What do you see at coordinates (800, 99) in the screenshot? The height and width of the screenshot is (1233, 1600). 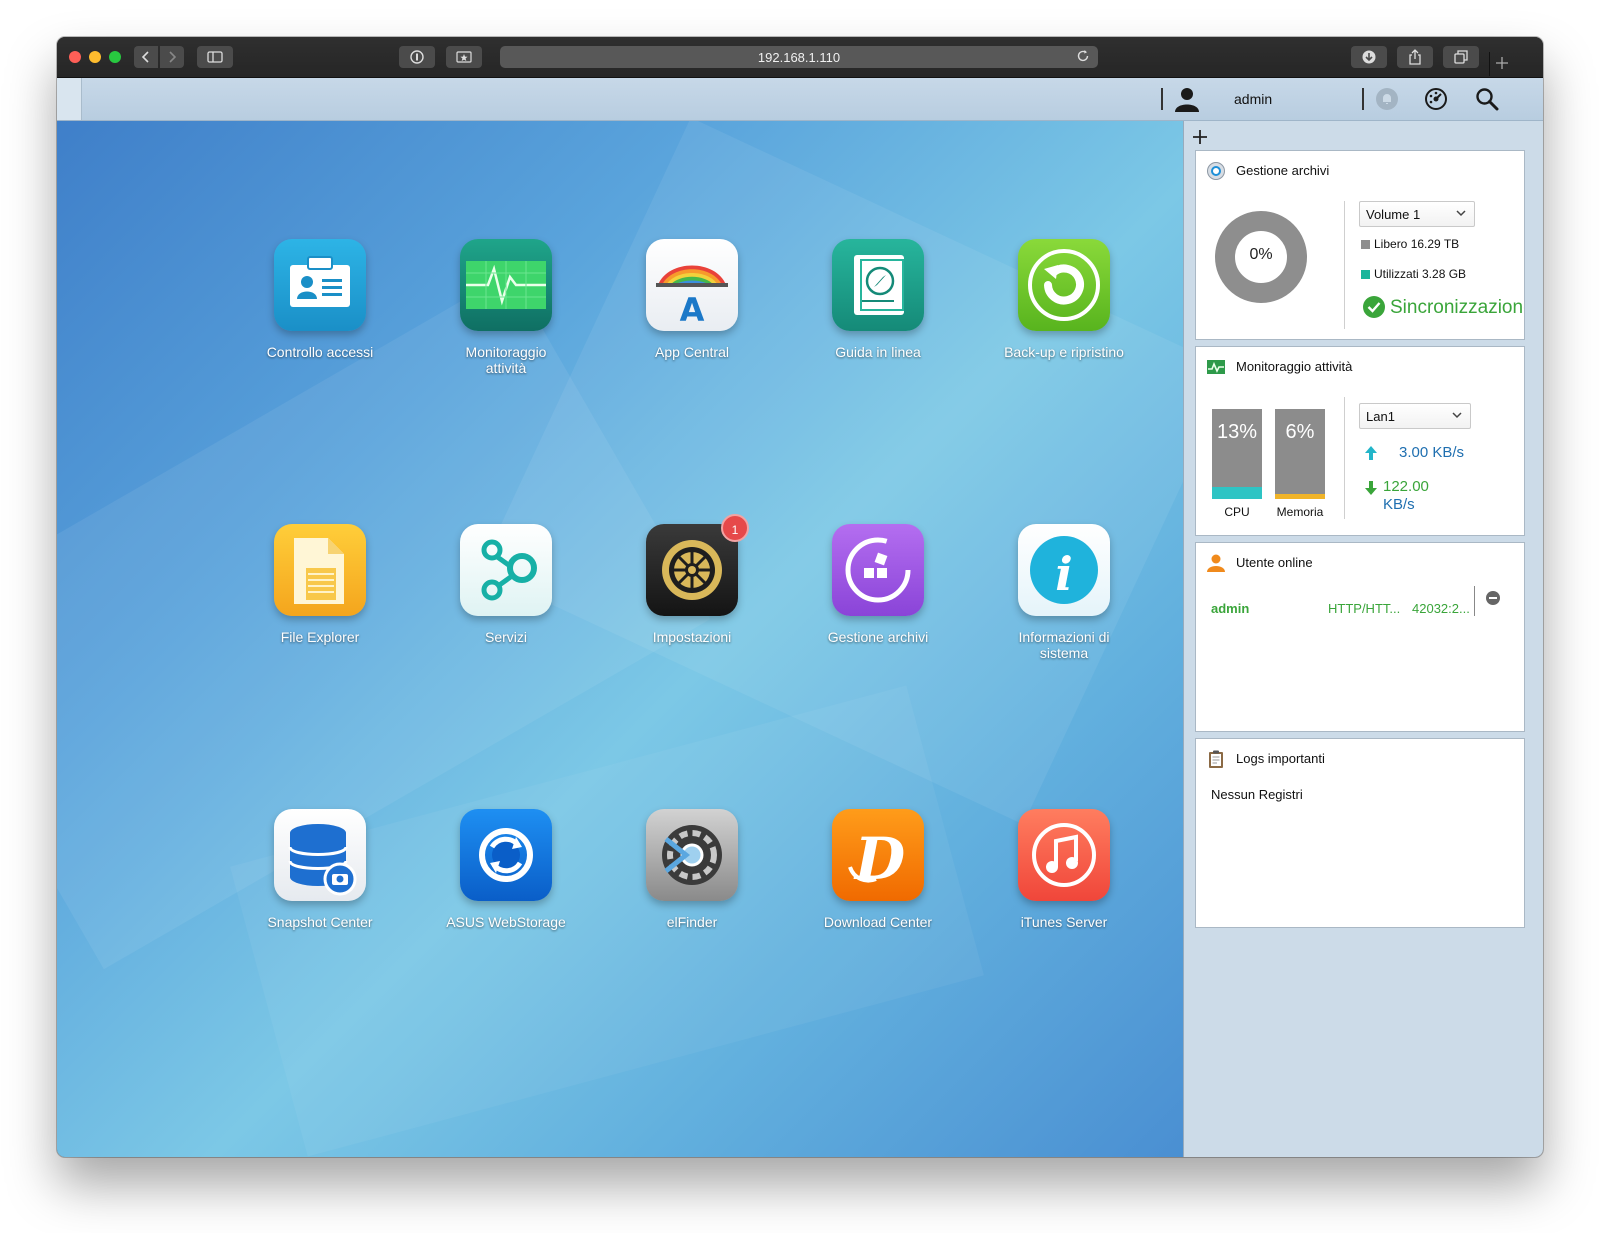 I see `adm-taskbar: admin` at bounding box center [800, 99].